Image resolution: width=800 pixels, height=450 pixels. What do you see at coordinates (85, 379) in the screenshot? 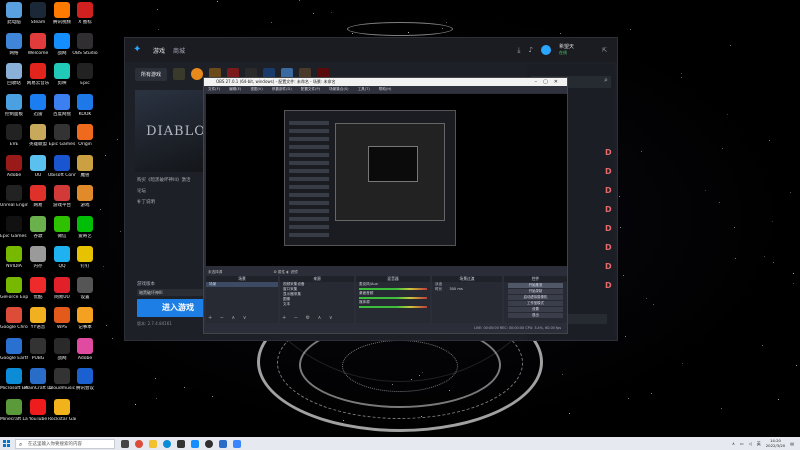
I see `desktop-icon: 腾讯会议` at bounding box center [85, 379].